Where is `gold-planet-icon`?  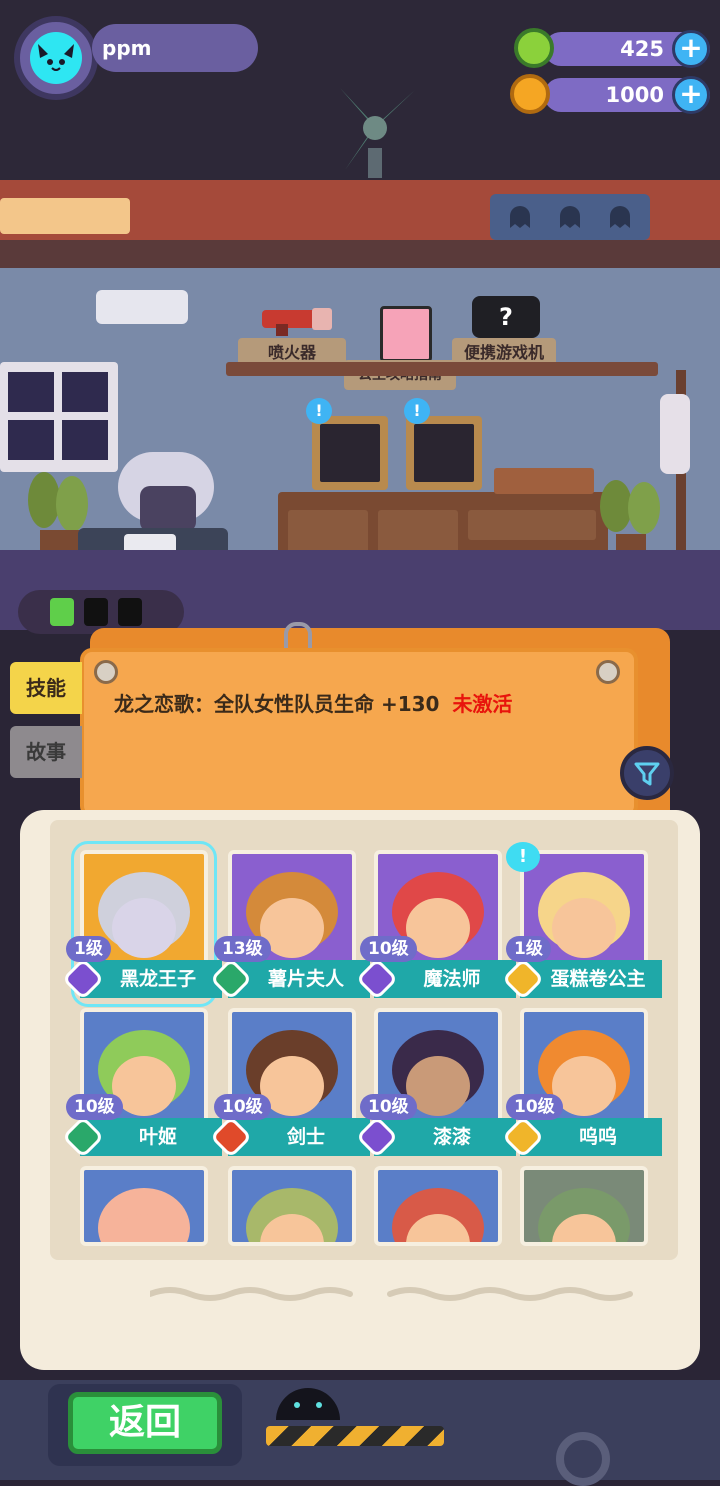 gold-planet-icon is located at coordinates (530, 94).